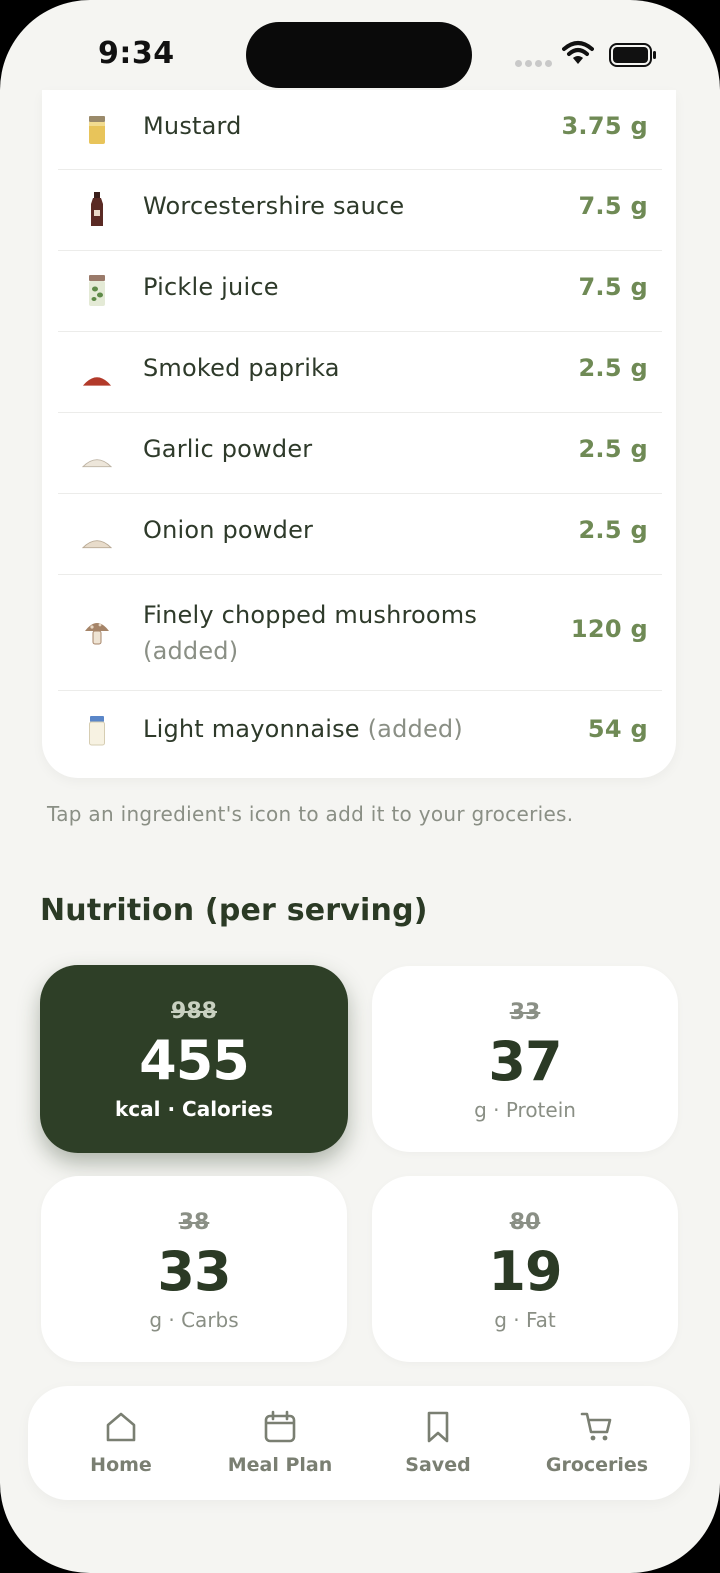  Describe the element at coordinates (97, 210) in the screenshot. I see `sauce-bottle-icon` at that location.